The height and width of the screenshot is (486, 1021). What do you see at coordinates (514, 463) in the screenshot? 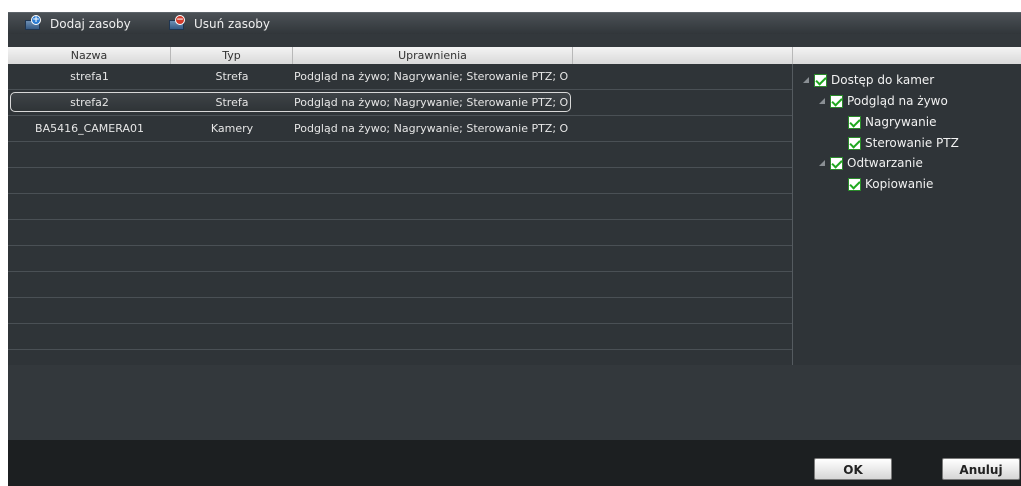
I see `dialog-footer: OK Anuluj` at bounding box center [514, 463].